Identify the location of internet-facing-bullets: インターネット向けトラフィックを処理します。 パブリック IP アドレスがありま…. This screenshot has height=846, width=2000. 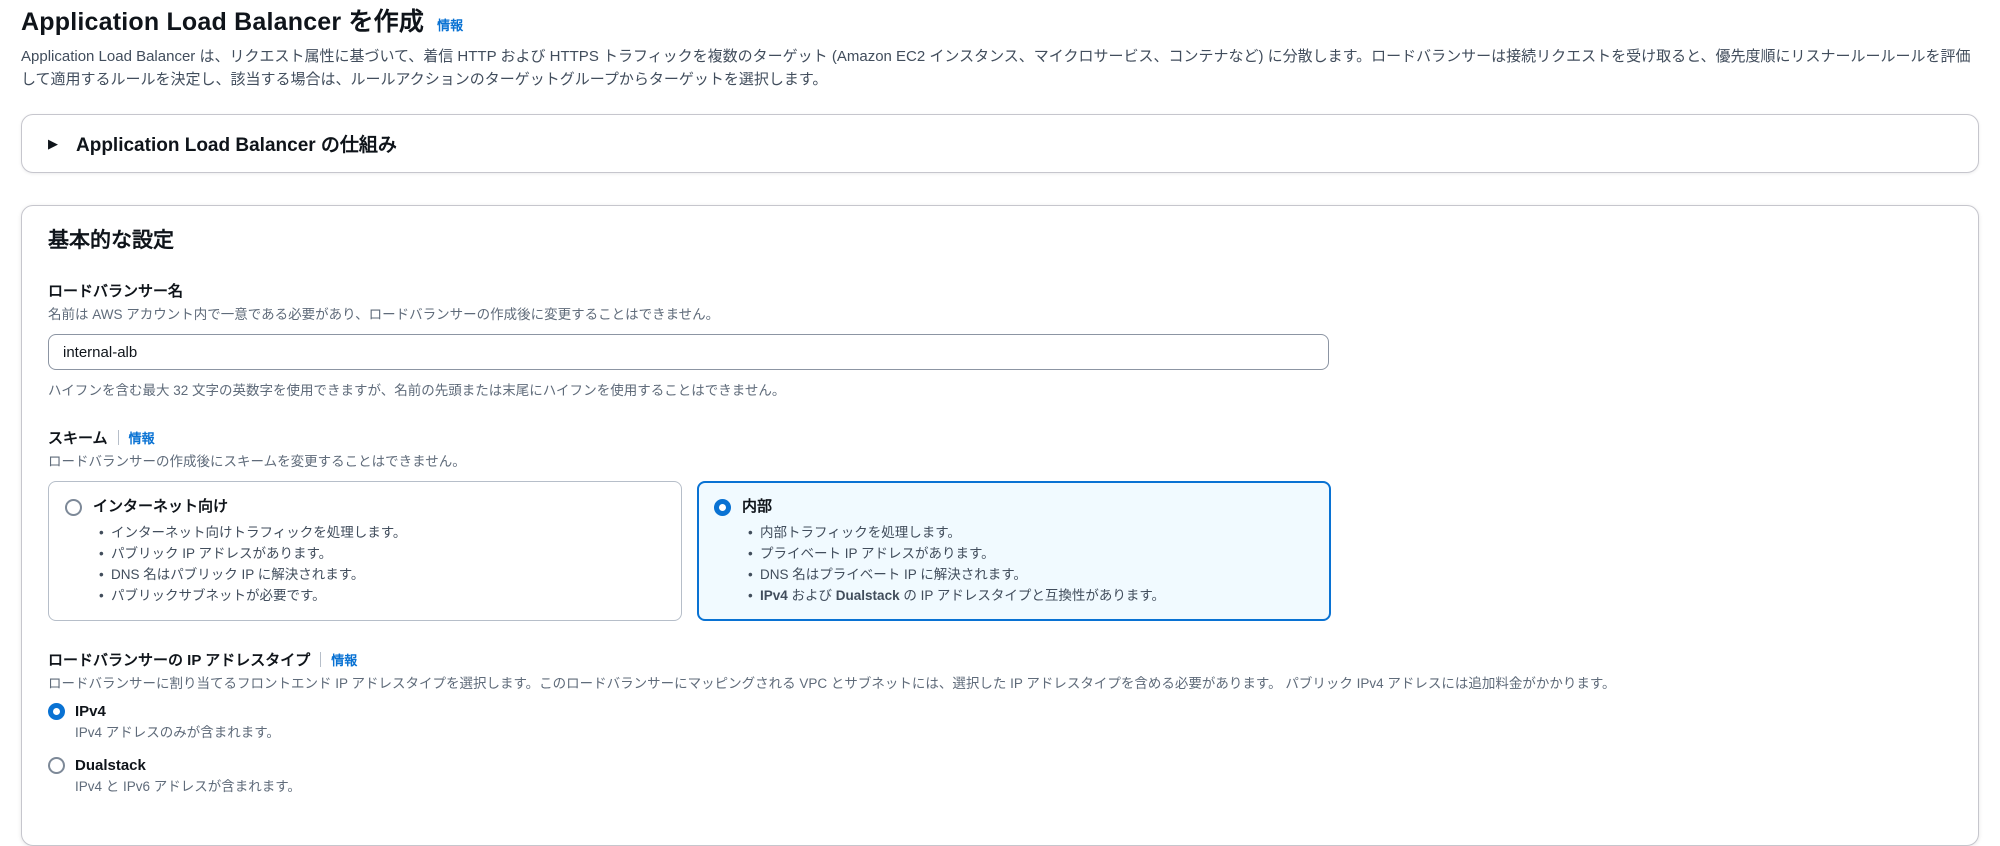
(249, 564).